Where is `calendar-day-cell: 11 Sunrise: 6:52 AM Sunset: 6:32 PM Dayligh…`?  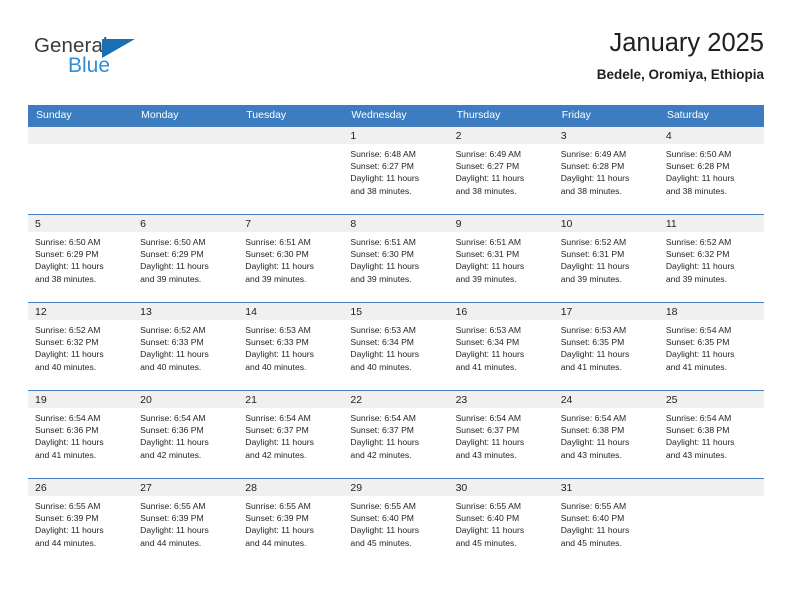 calendar-day-cell: 11 Sunrise: 6:52 AM Sunset: 6:32 PM Dayligh… is located at coordinates (711, 258).